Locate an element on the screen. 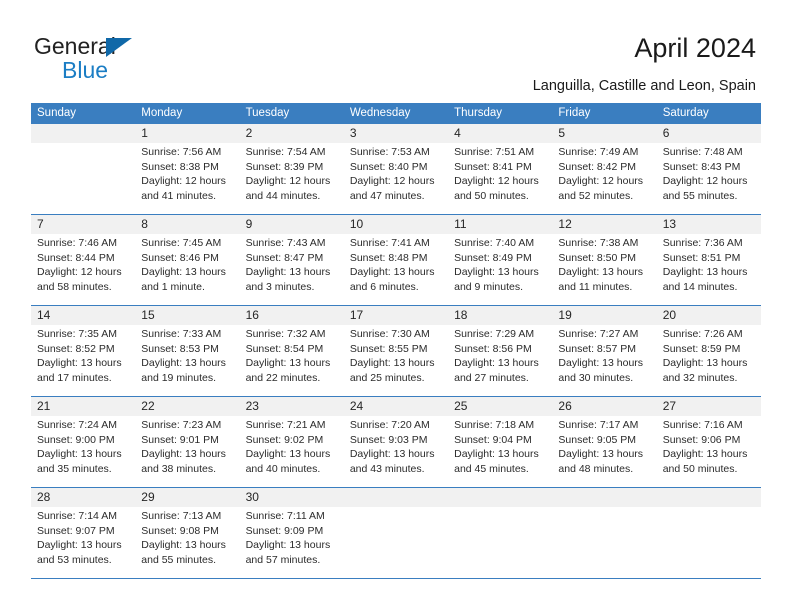  day-number: 10 is located at coordinates (396, 224).